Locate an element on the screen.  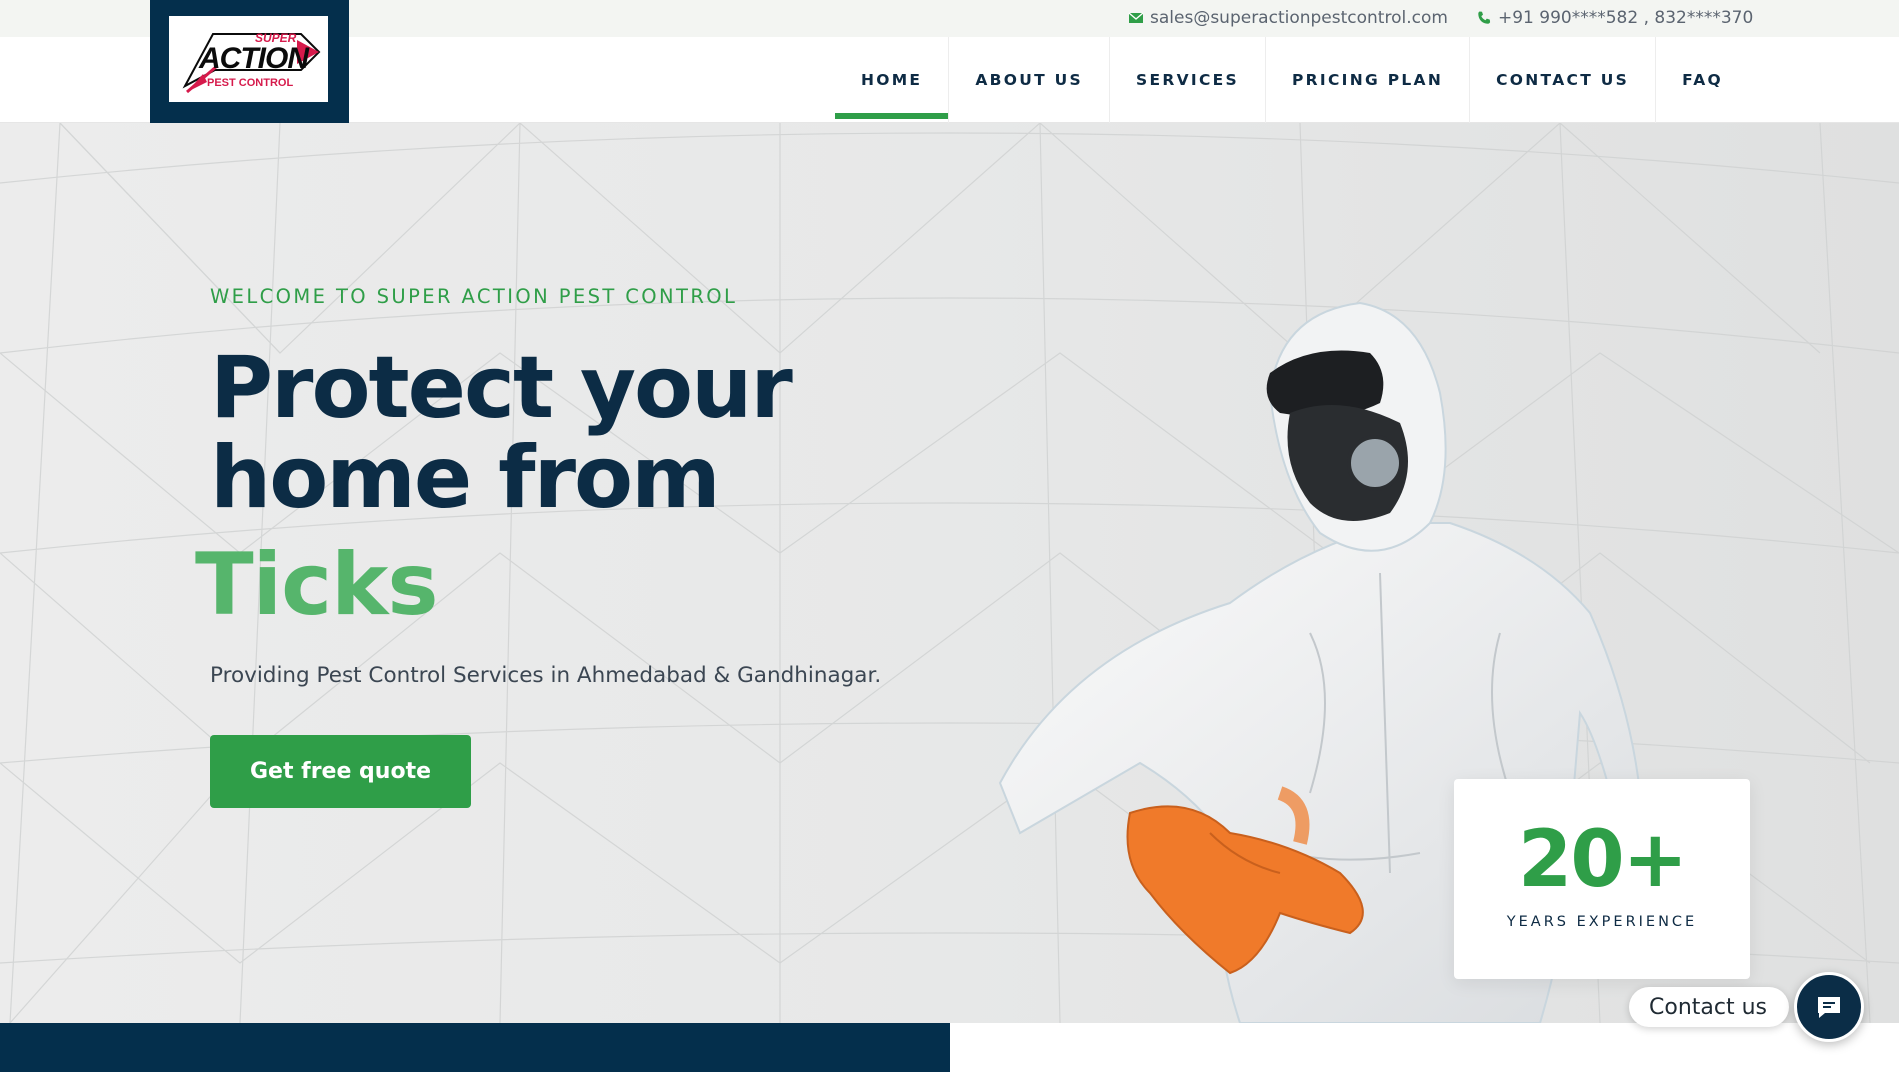
logo: SUPER ACTION PEST CONTROL is located at coordinates (249, 61).